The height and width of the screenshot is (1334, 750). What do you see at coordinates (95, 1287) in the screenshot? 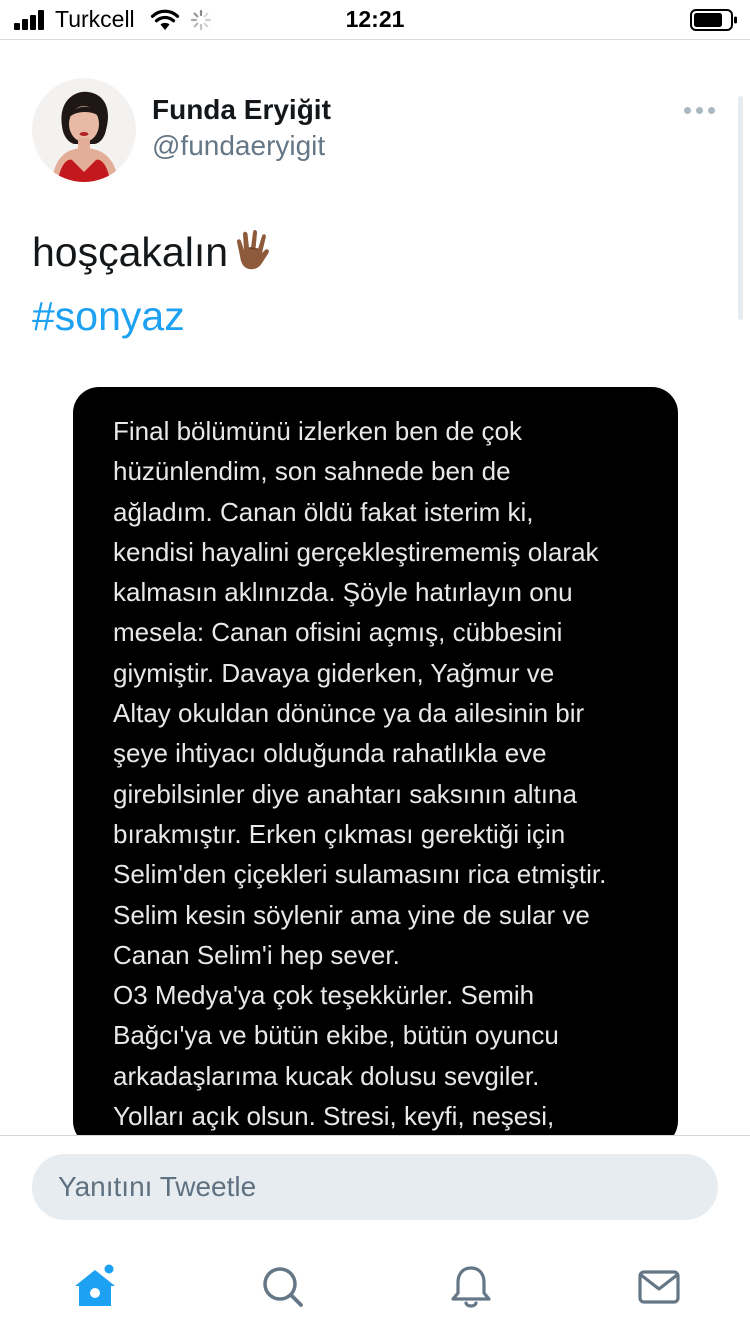
I see `home-icon` at bounding box center [95, 1287].